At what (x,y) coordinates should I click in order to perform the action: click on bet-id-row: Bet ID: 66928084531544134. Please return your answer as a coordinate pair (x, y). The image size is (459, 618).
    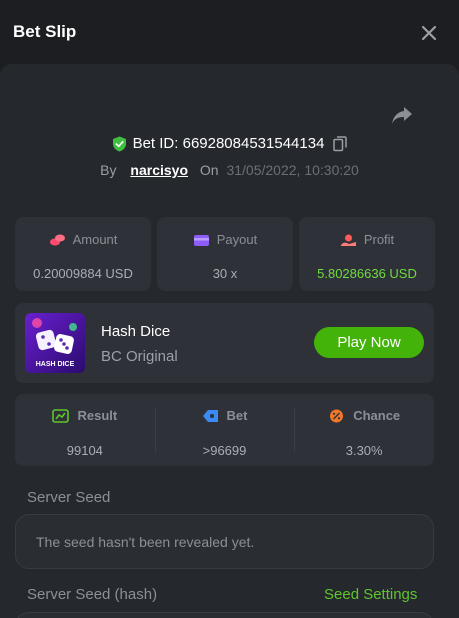
    Looking at the image, I should click on (229, 145).